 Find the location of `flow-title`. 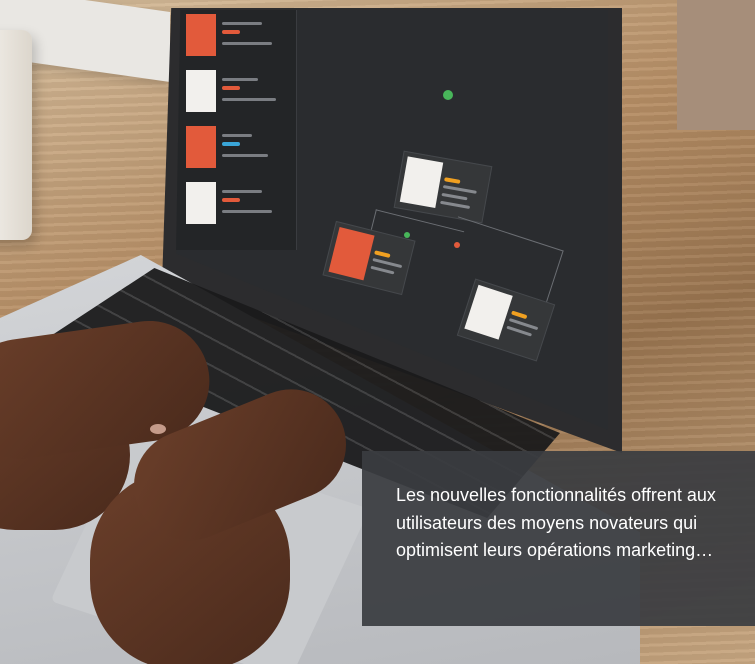

flow-title is located at coordinates (460, 100).